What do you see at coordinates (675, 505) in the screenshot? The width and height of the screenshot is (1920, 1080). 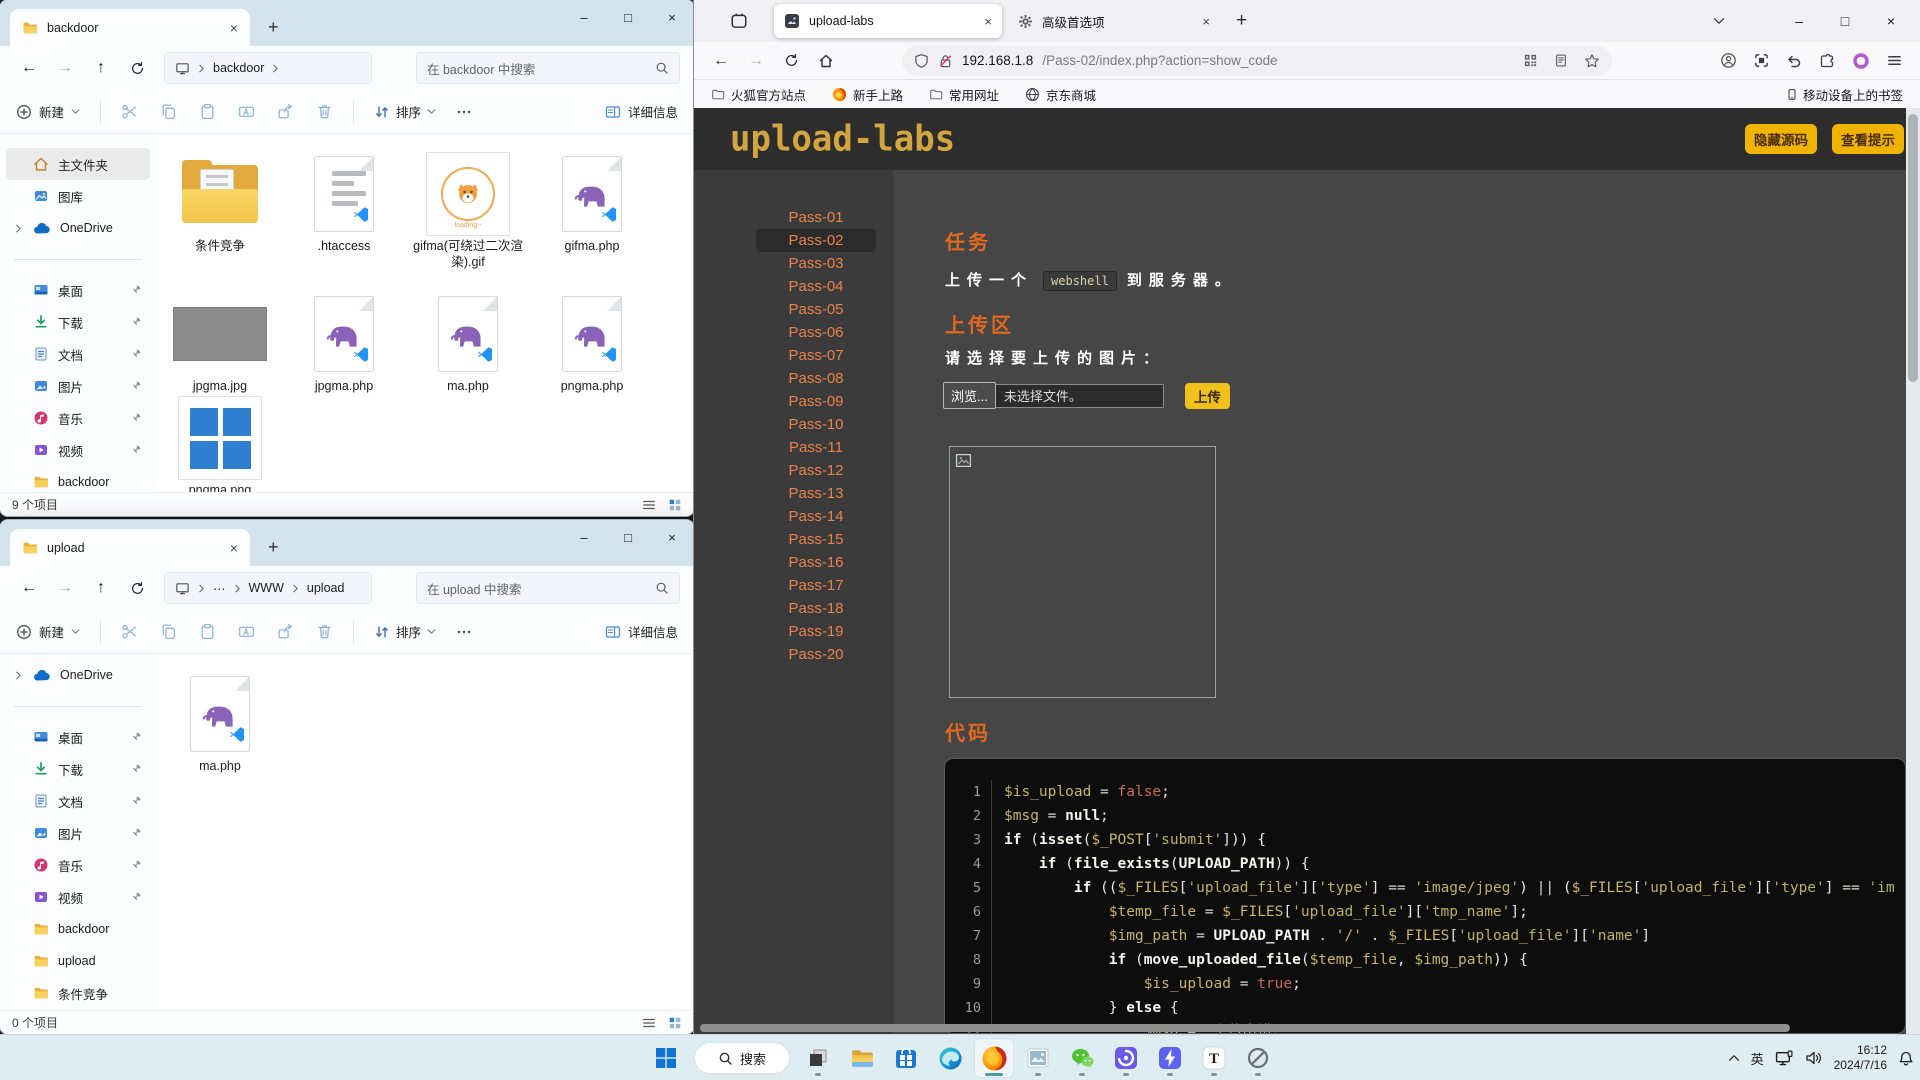 I see `grid-view-icon` at bounding box center [675, 505].